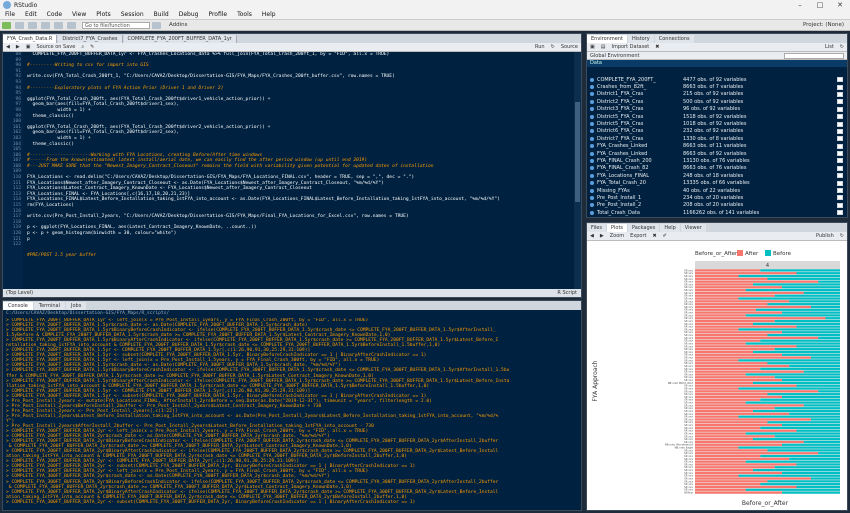 The image size is (850, 513). Describe the element at coordinates (640, 198) in the screenshot. I see `object-name: Pre_Post_Install_1` at that location.